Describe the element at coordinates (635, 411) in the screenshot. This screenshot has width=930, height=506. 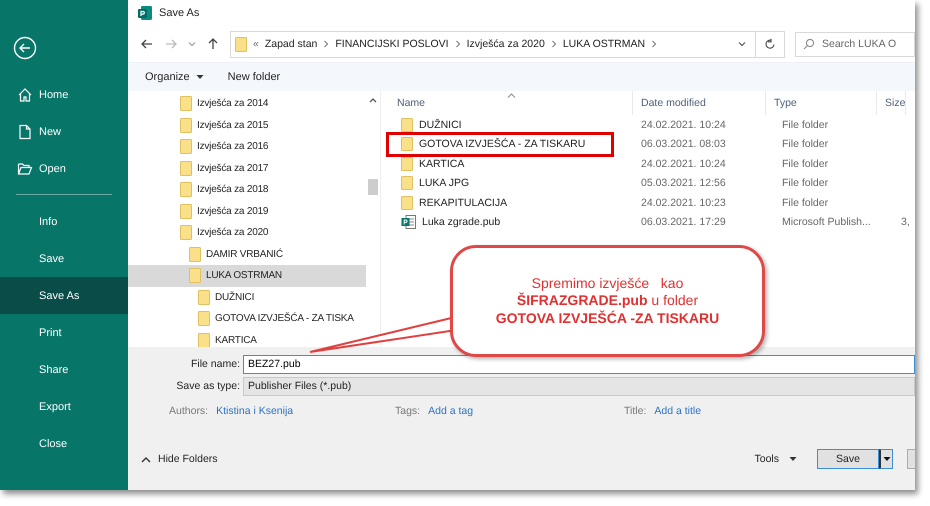
I see `meta-label: Title:` at that location.